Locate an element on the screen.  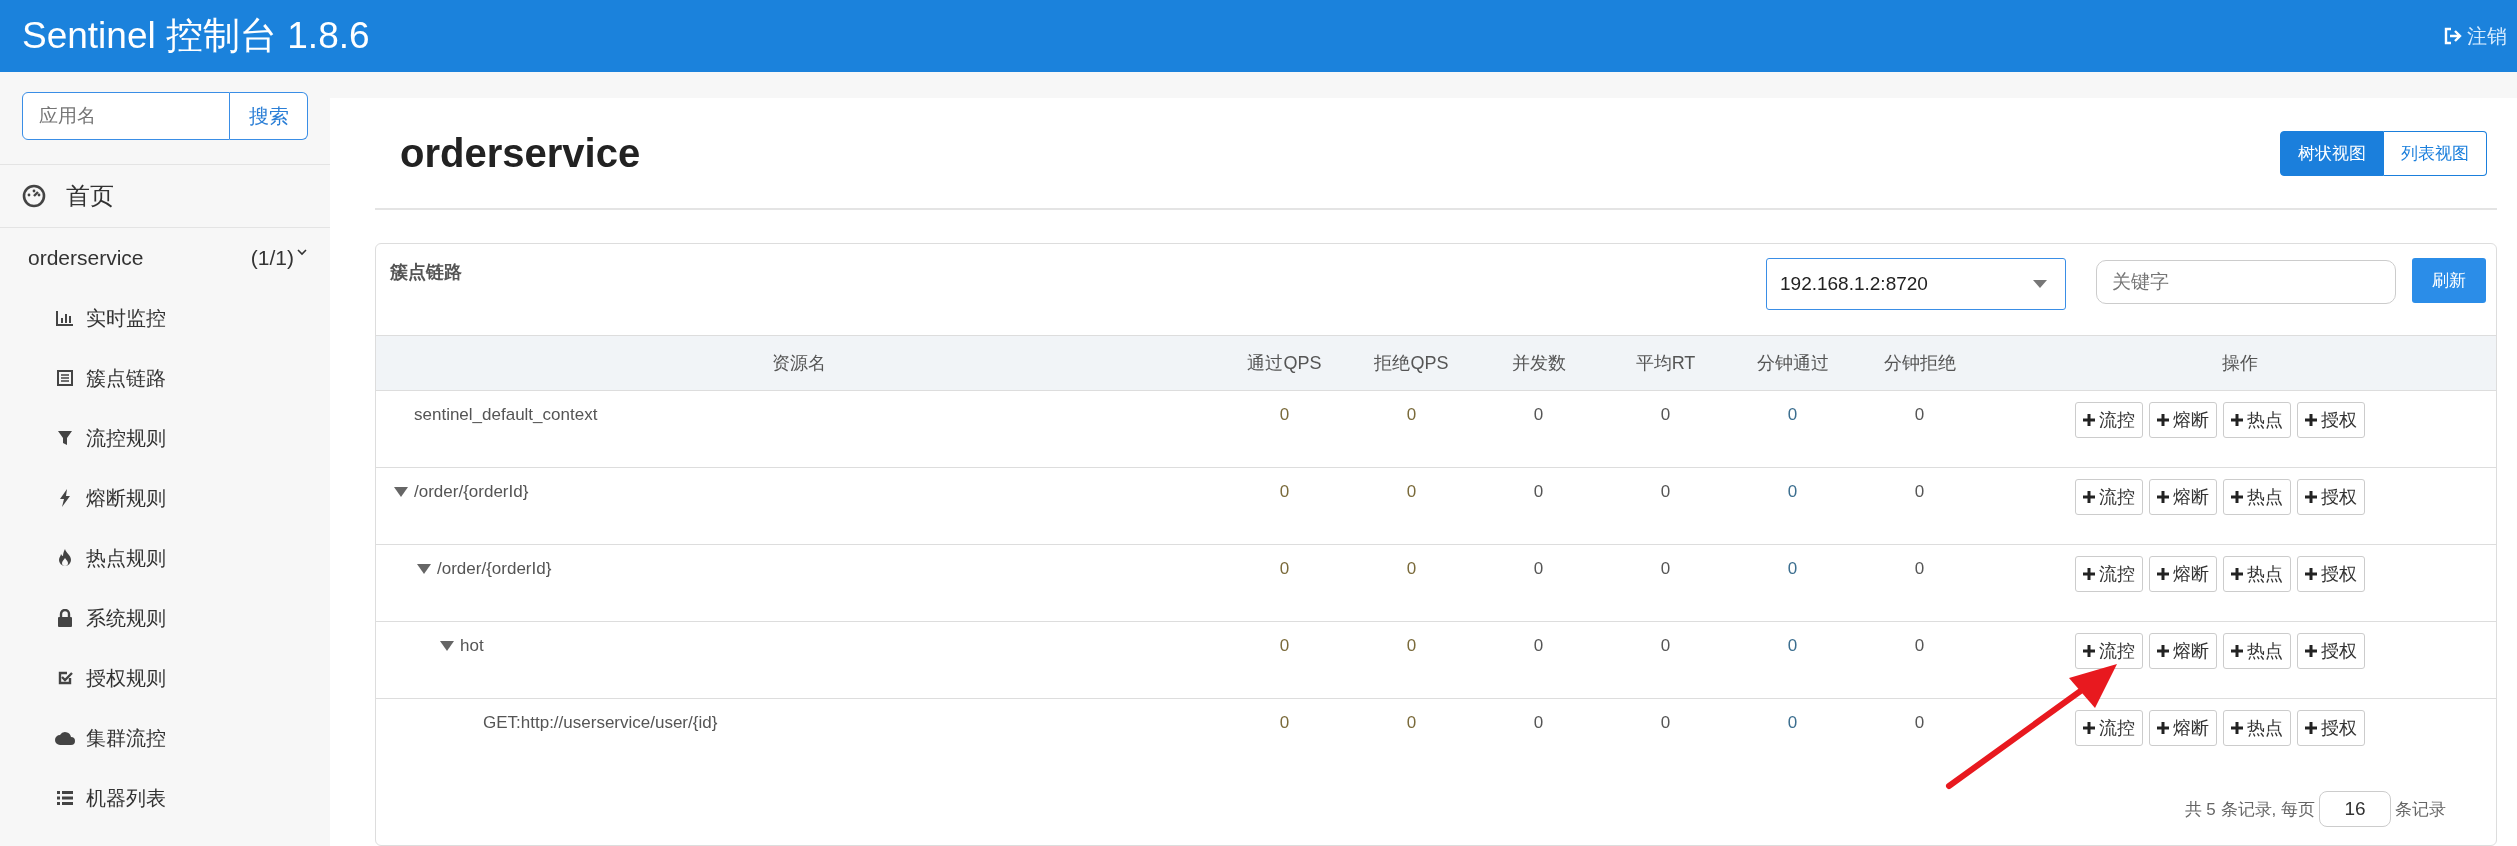
search-button: 搜索 is located at coordinates (269, 116).